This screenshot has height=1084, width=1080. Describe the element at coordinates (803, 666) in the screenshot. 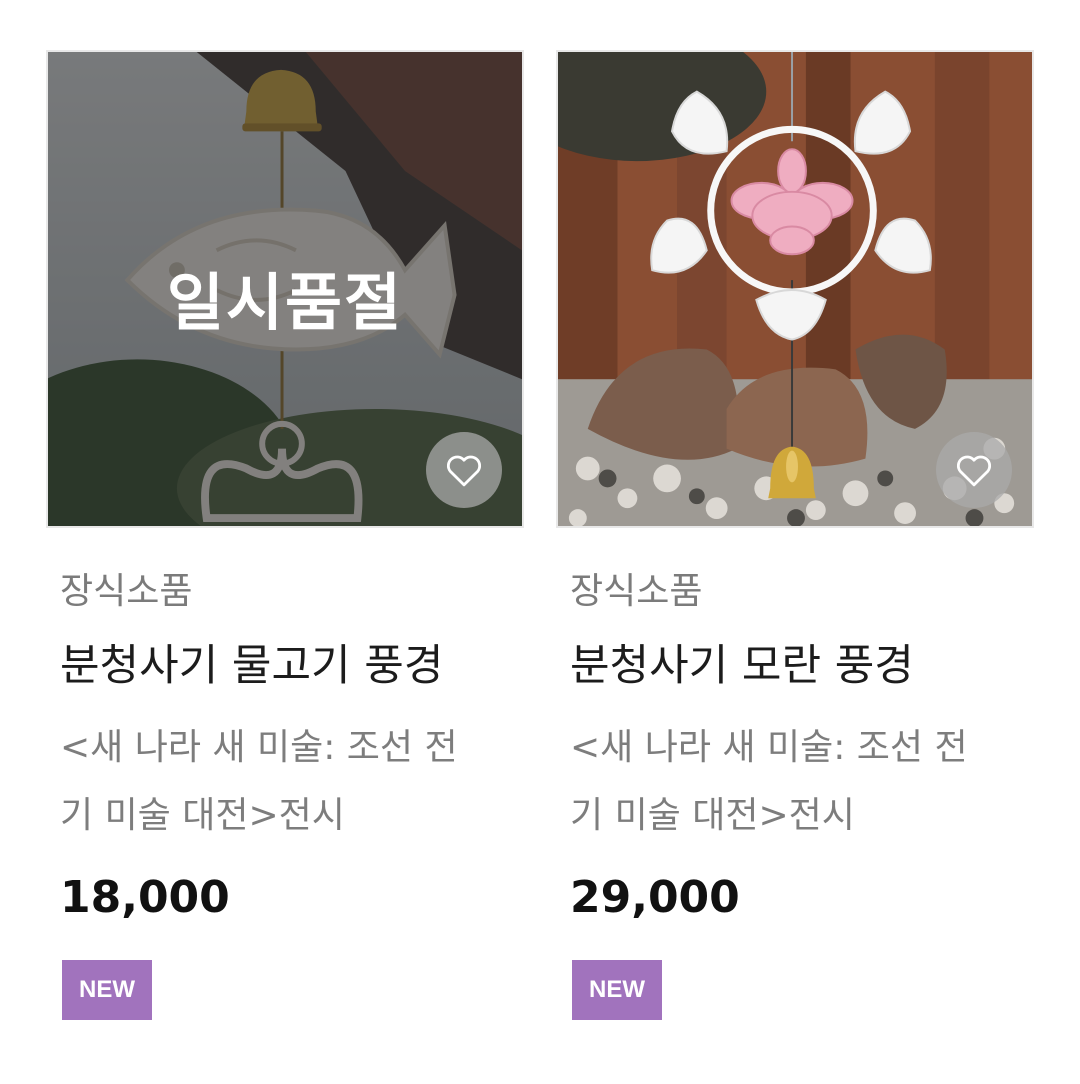

I see `product-name: 분청사기 모란 풍경` at that location.